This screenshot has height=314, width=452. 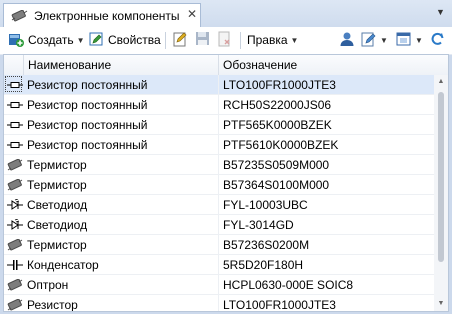 I want to click on table-row: Конденсатор 5R5D20F180H, so click(x=219, y=265).